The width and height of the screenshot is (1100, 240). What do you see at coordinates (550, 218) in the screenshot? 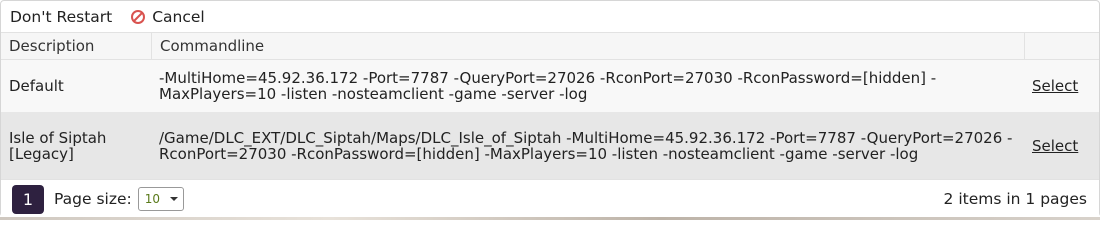
I see `background-strip` at bounding box center [550, 218].